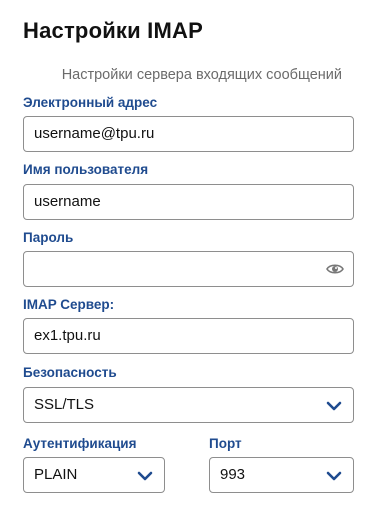 This screenshot has width=378, height=514. I want to click on auth-select: PLAIN, so click(94, 475).